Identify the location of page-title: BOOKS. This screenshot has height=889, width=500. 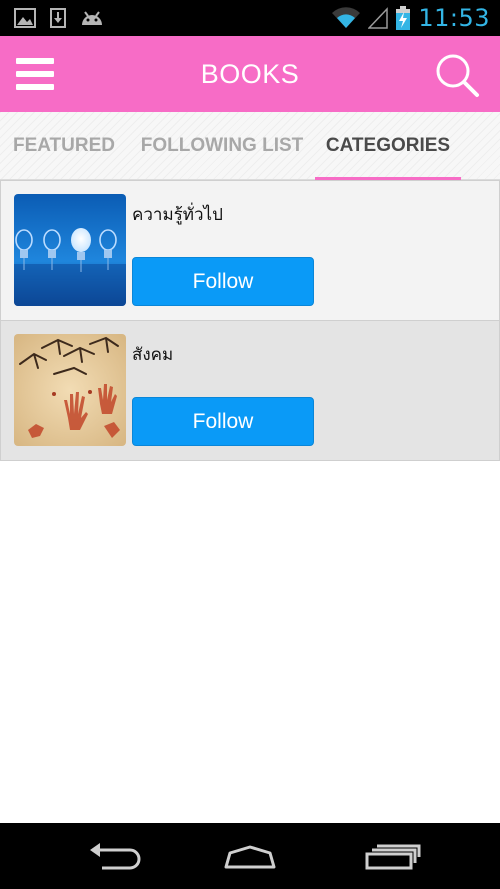
(250, 74).